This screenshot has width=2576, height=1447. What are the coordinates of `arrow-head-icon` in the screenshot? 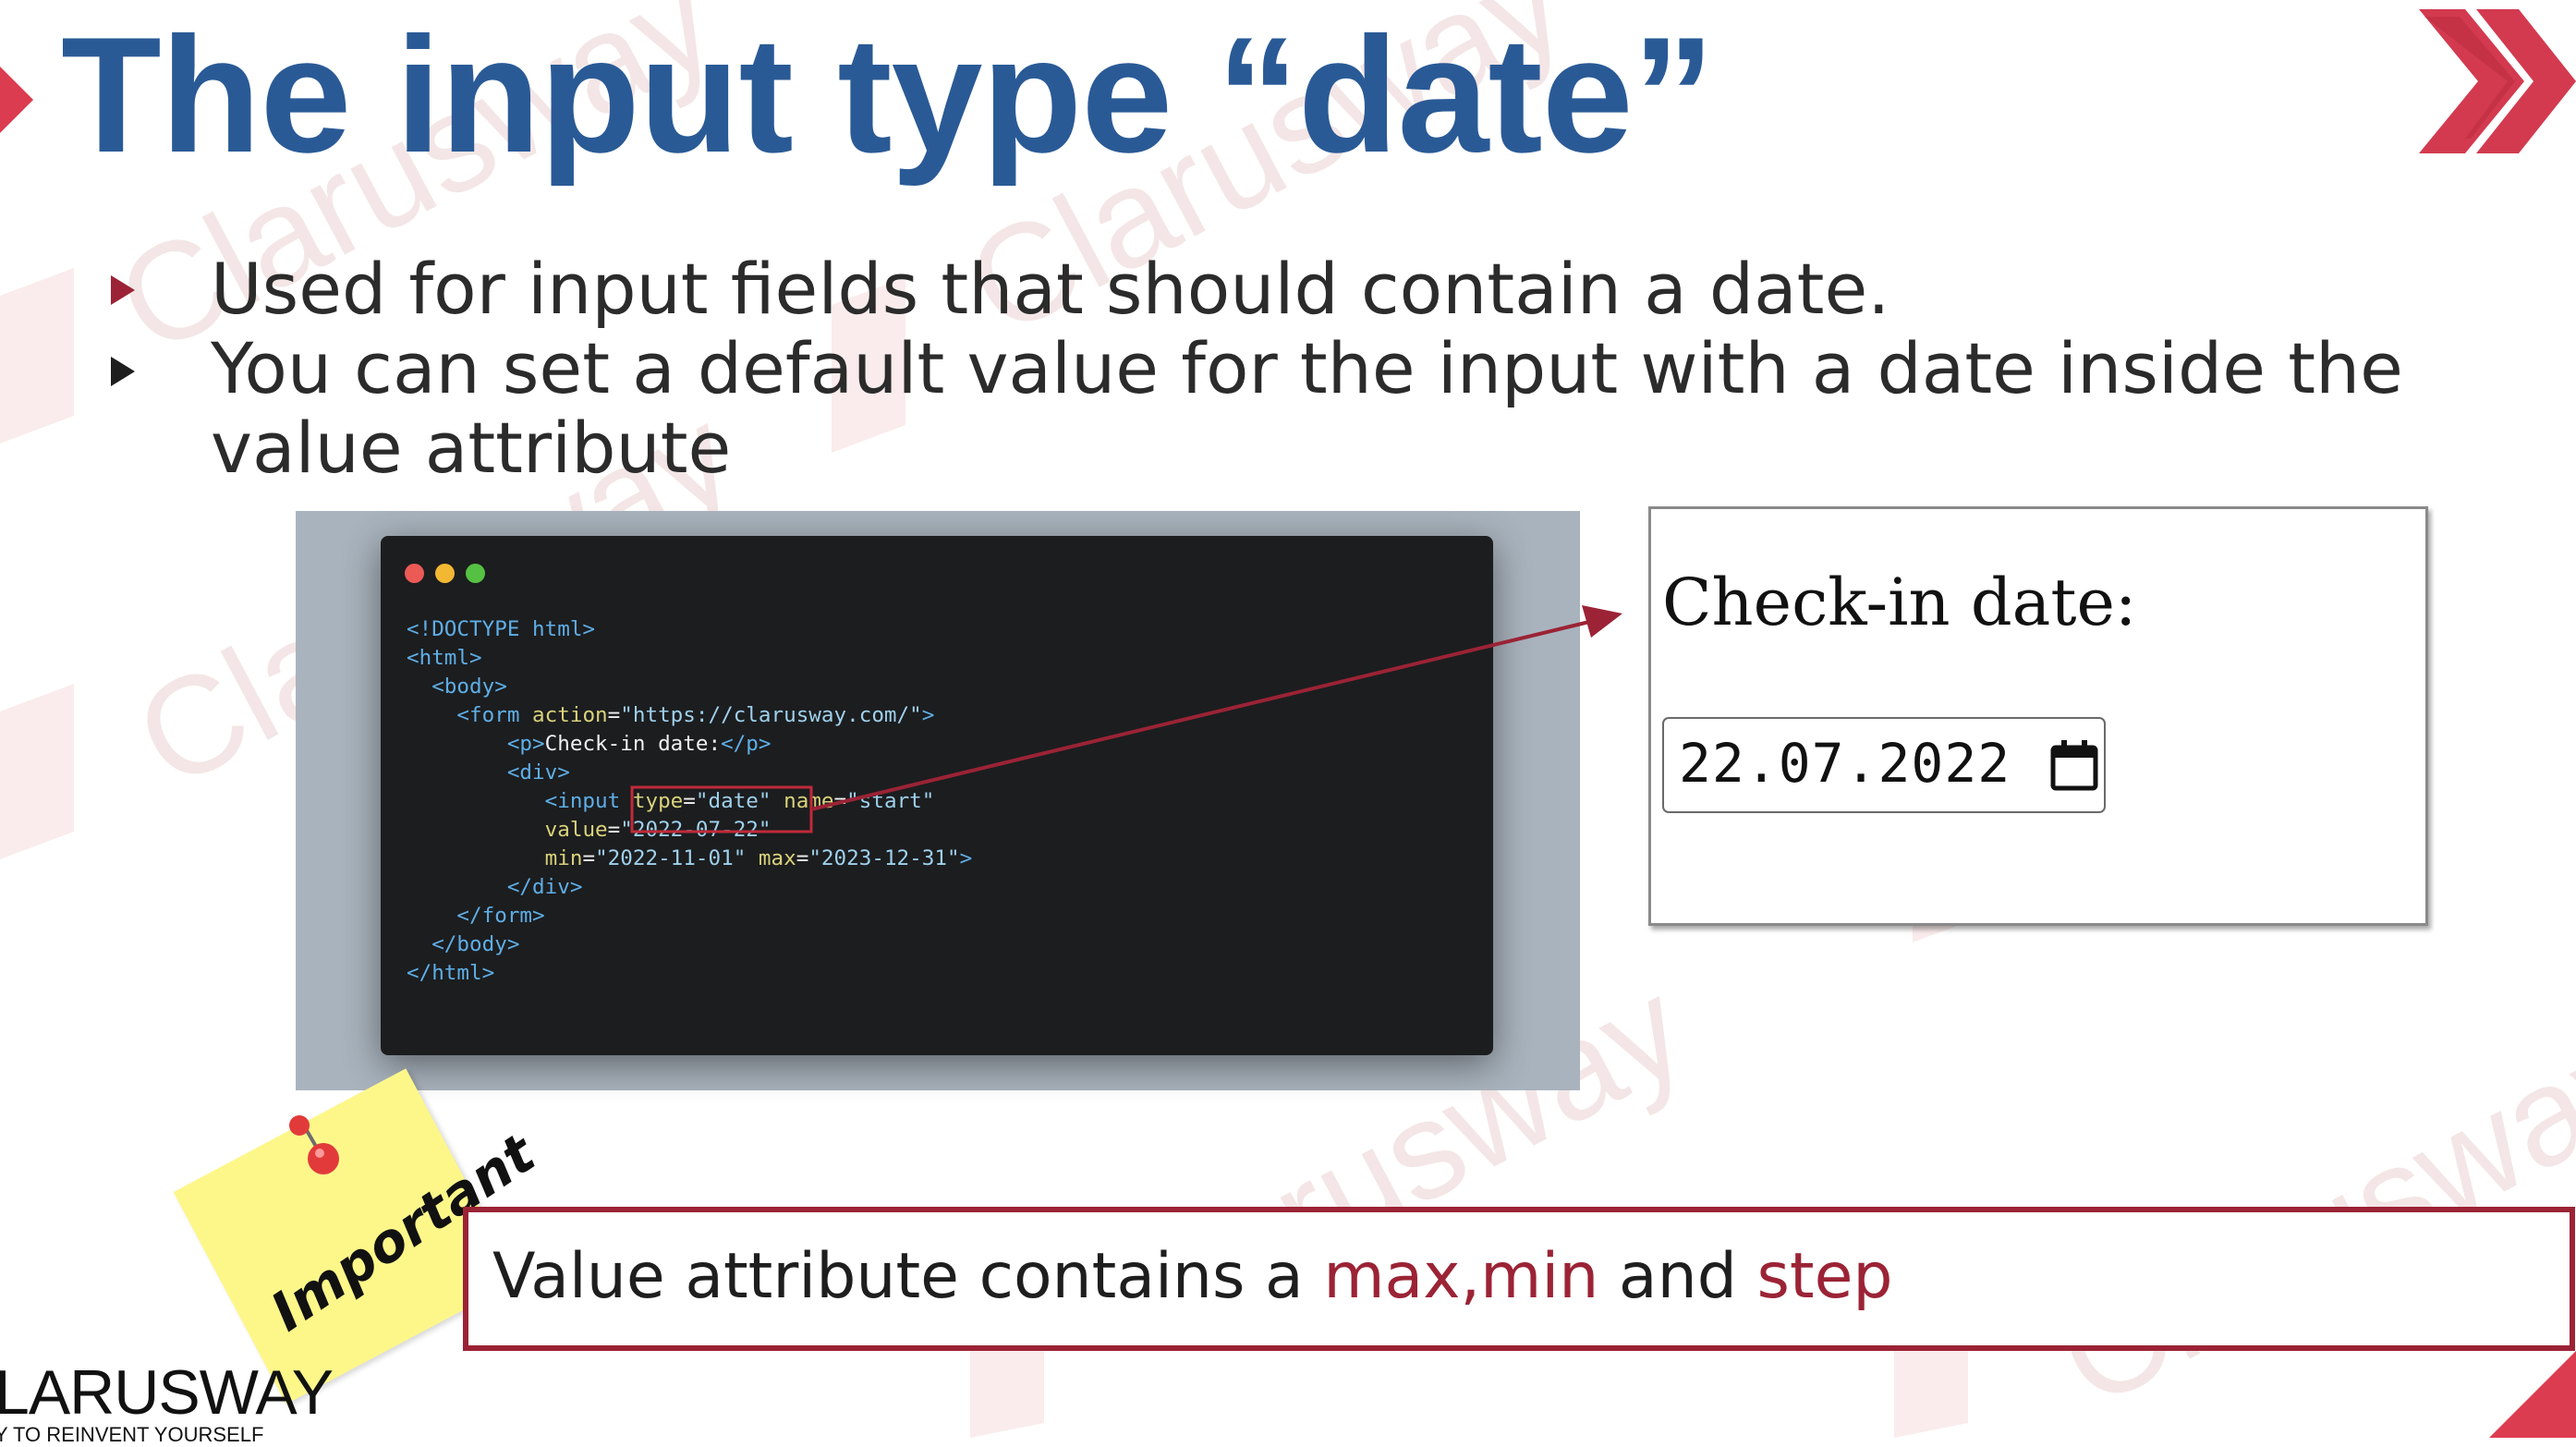 It's located at (1602, 621).